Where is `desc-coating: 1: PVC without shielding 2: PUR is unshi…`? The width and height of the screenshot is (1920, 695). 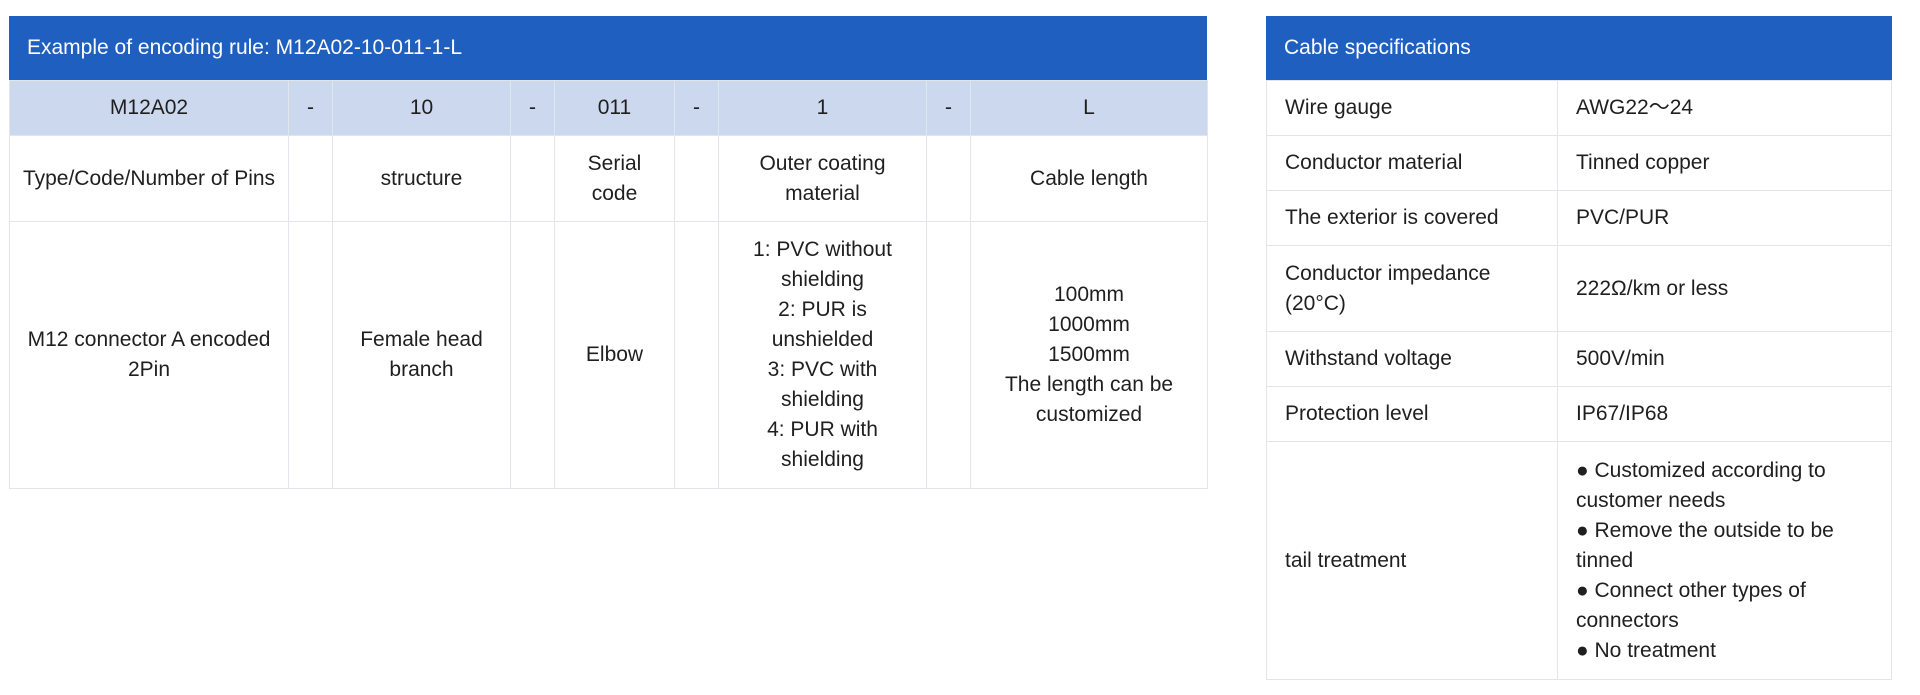 desc-coating: 1: PVC without shielding 2: PUR is unshi… is located at coordinates (822, 355).